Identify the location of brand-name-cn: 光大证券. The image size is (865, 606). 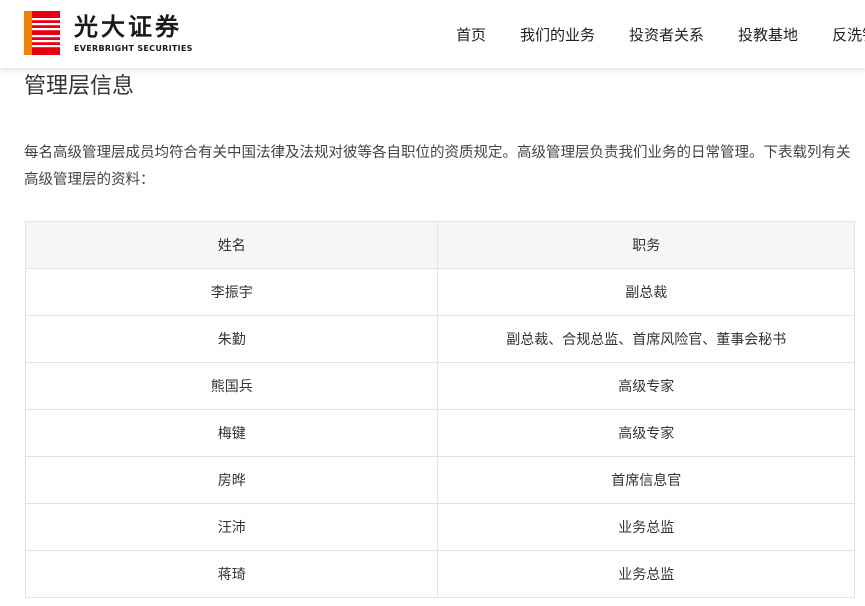
(128, 26).